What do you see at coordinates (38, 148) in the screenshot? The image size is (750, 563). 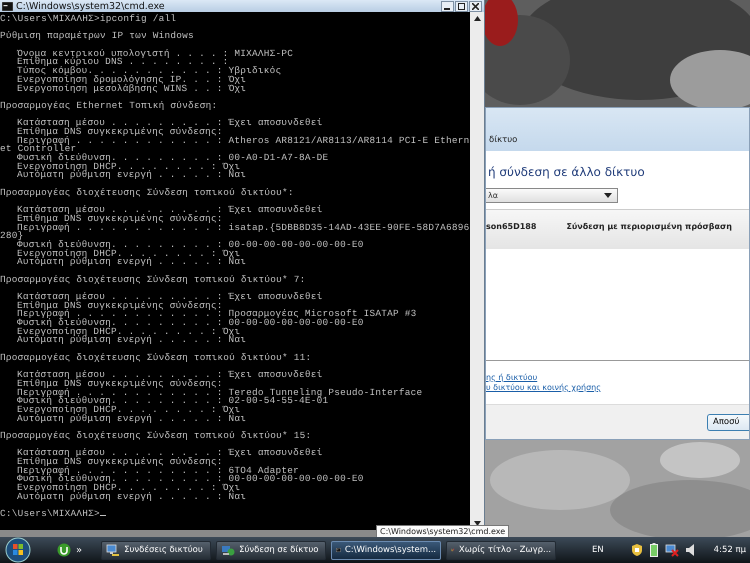 I see `console-line: et Controller` at bounding box center [38, 148].